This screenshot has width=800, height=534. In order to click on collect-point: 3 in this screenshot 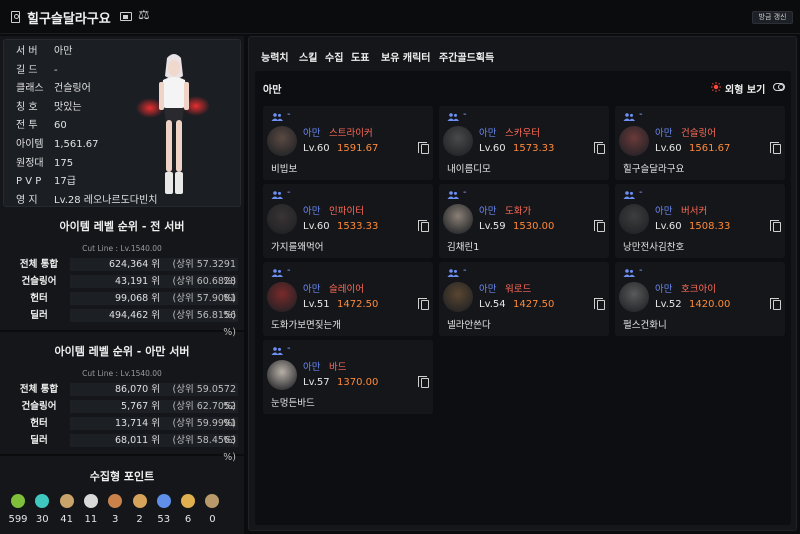, I will do `click(115, 509)`.